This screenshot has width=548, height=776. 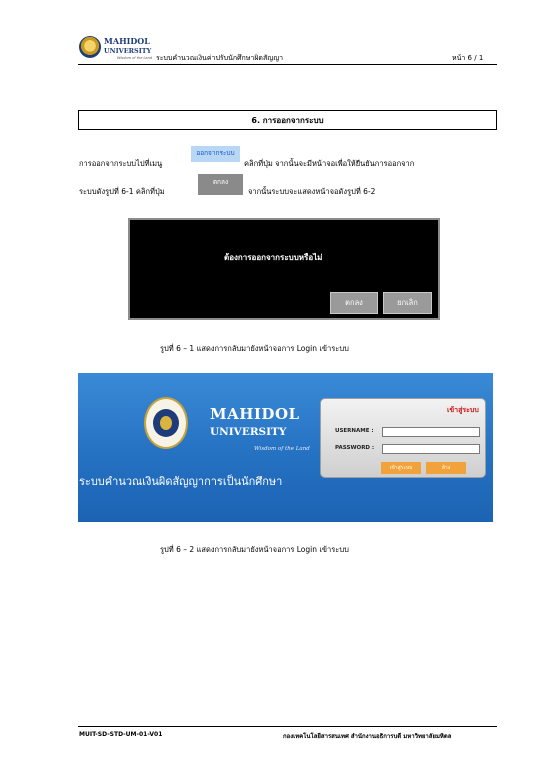 What do you see at coordinates (355, 448) in the screenshot?
I see `password-label: PASSWORD :` at bounding box center [355, 448].